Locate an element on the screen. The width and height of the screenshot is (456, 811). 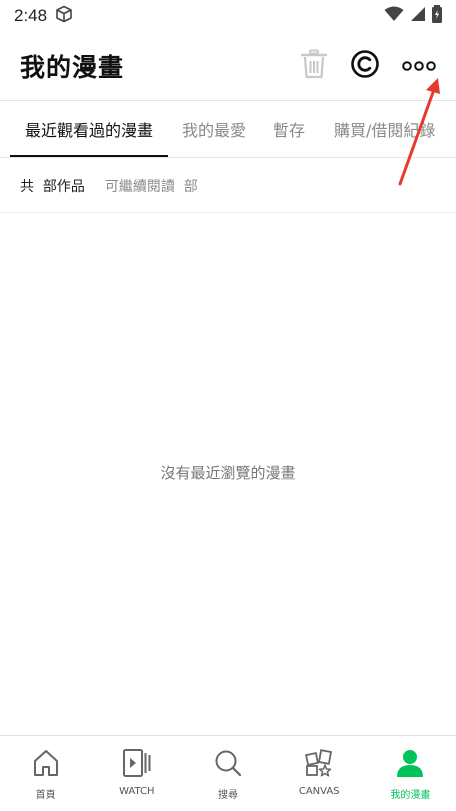
work-count-bar: 共 部作品 可繼續閱讀 部 is located at coordinates (228, 186).